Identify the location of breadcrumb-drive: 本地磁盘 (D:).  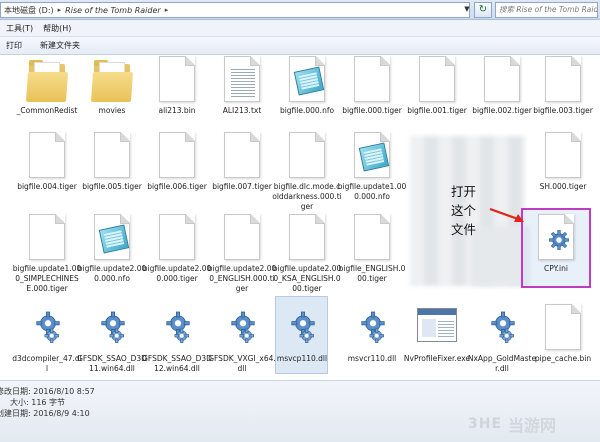
(29, 10).